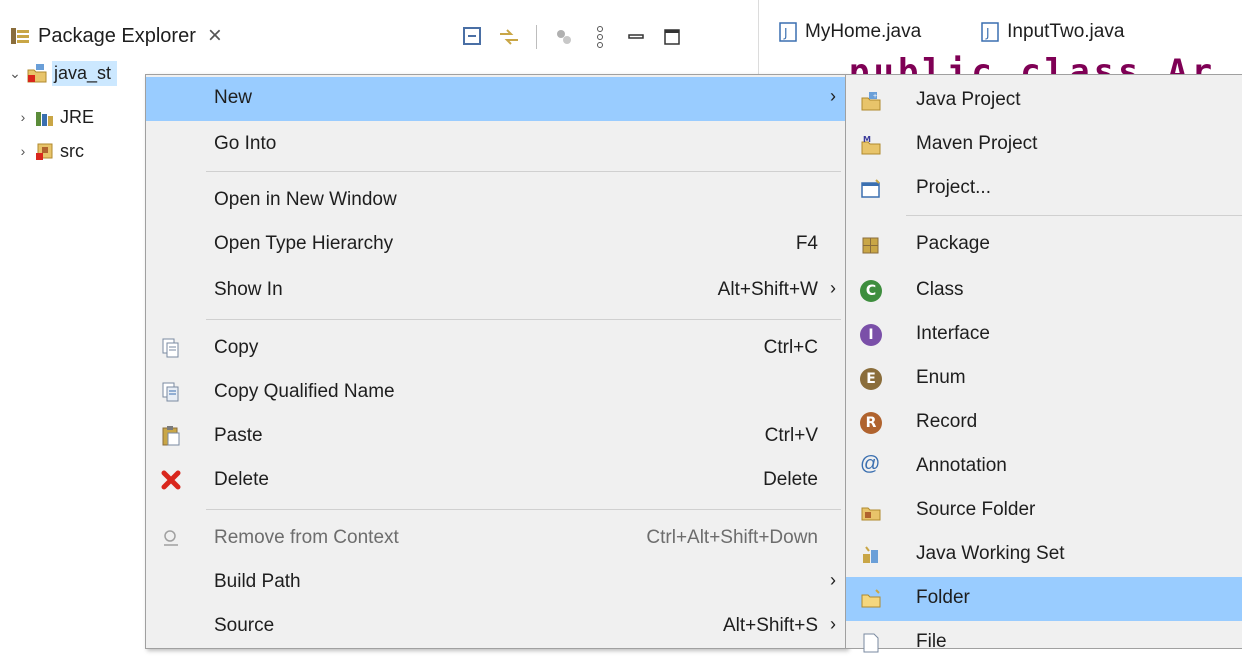  What do you see at coordinates (241, 479) in the screenshot?
I see `menu-item-label: Delete` at bounding box center [241, 479].